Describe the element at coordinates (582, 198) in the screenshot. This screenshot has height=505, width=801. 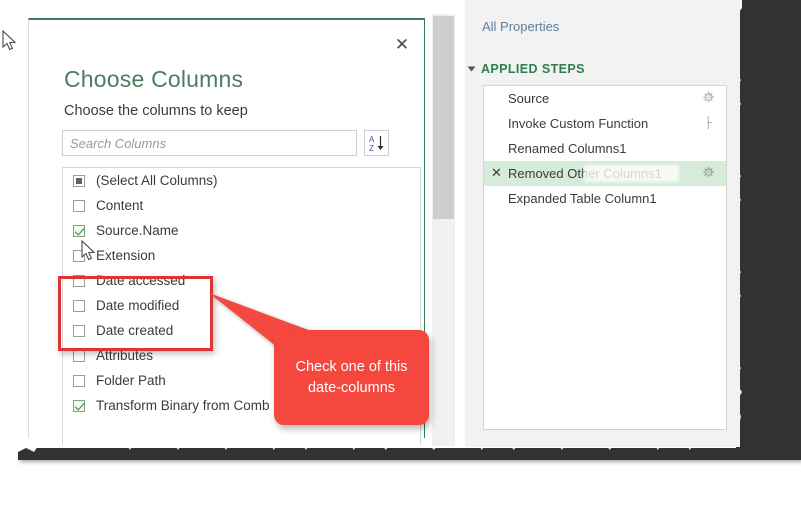
I see `applied-step-label: Expanded Table Column1` at that location.